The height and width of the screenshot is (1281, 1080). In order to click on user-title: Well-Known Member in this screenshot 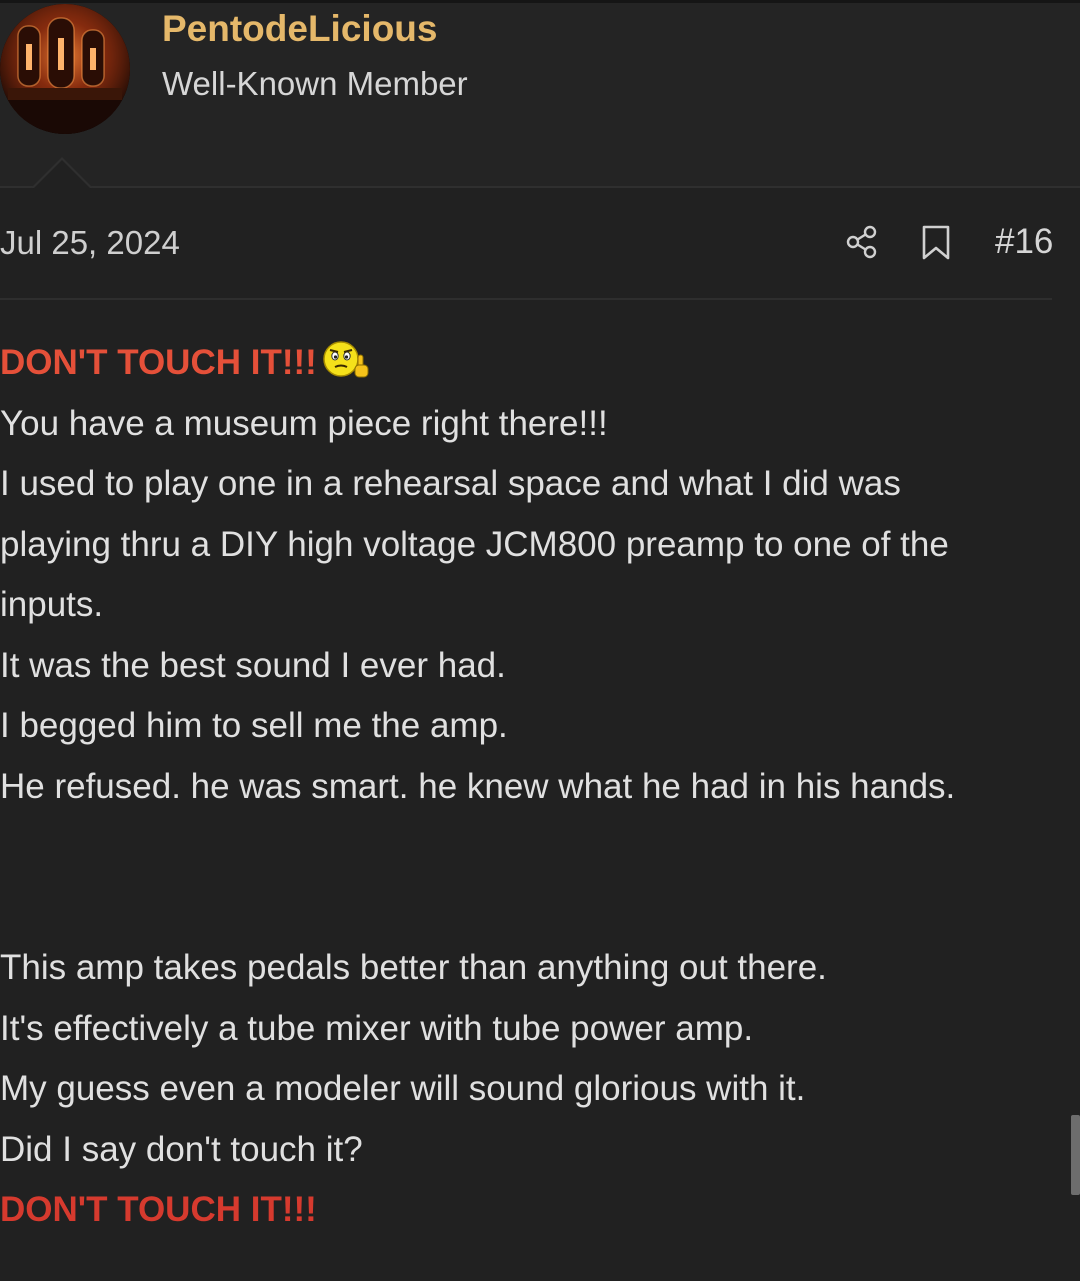, I will do `click(315, 83)`.